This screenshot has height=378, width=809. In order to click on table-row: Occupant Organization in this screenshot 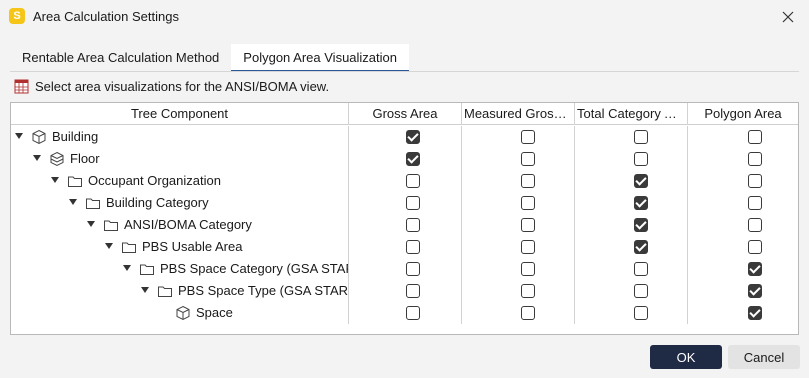, I will do `click(404, 181)`.